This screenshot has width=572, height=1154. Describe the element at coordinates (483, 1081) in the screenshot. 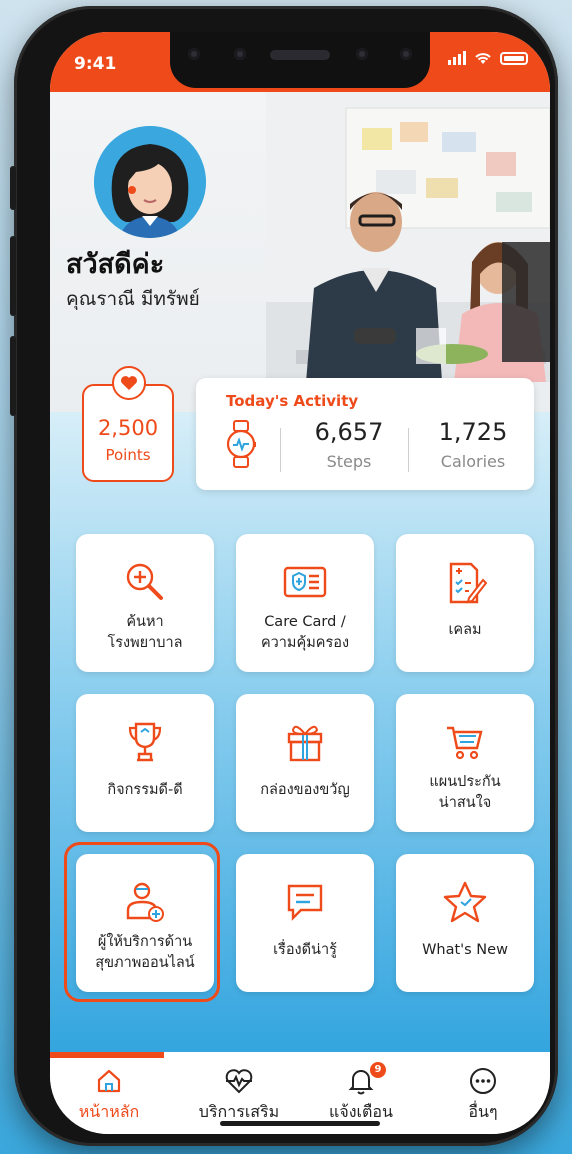

I see `more-dots-icon` at that location.